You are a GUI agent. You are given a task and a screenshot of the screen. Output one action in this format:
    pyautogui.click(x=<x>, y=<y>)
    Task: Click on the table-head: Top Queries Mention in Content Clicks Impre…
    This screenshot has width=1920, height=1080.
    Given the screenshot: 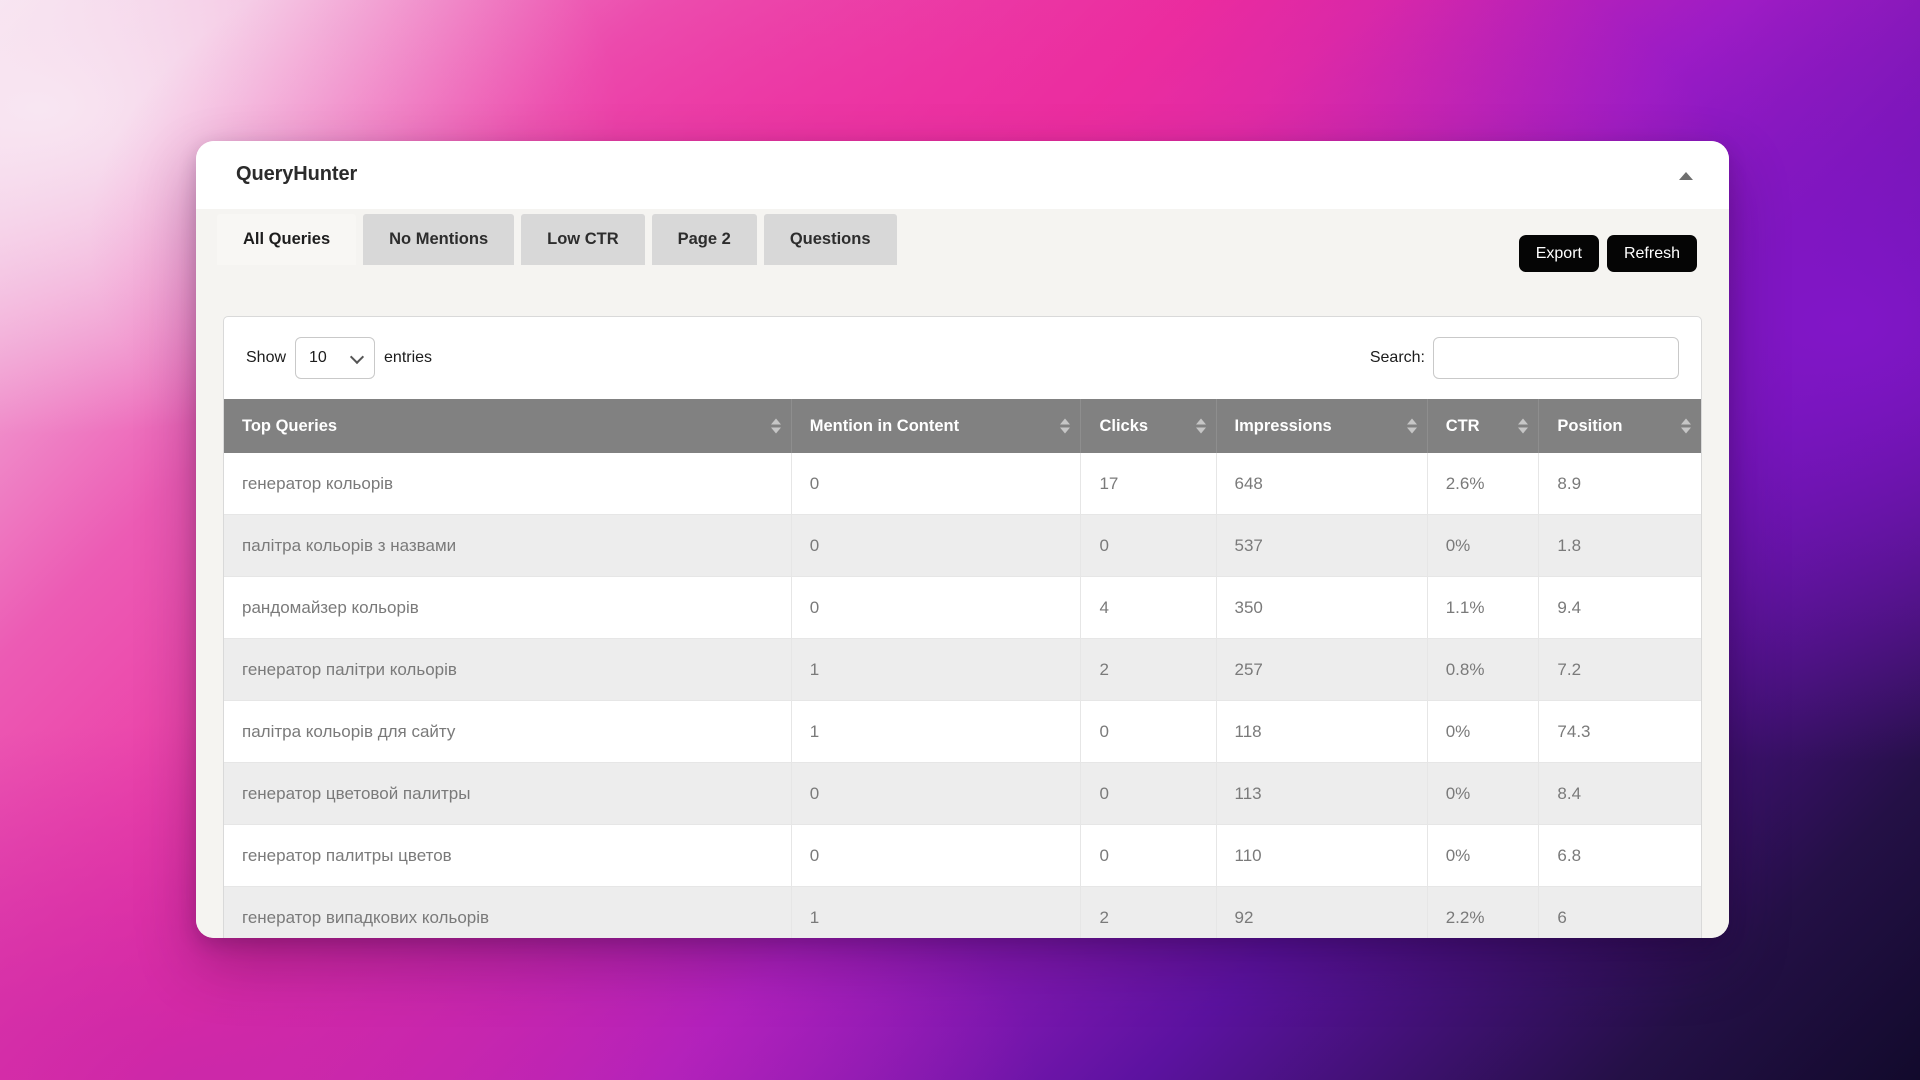 What is the action you would take?
    pyautogui.click(x=962, y=426)
    